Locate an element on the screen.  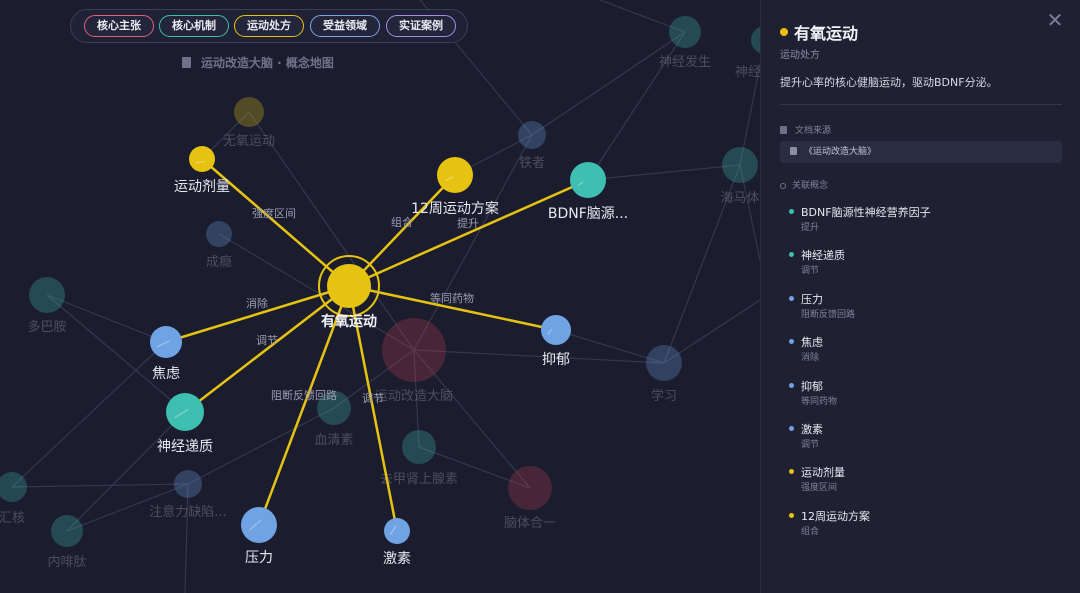
node-label: 激素 is located at coordinates (397, 558).